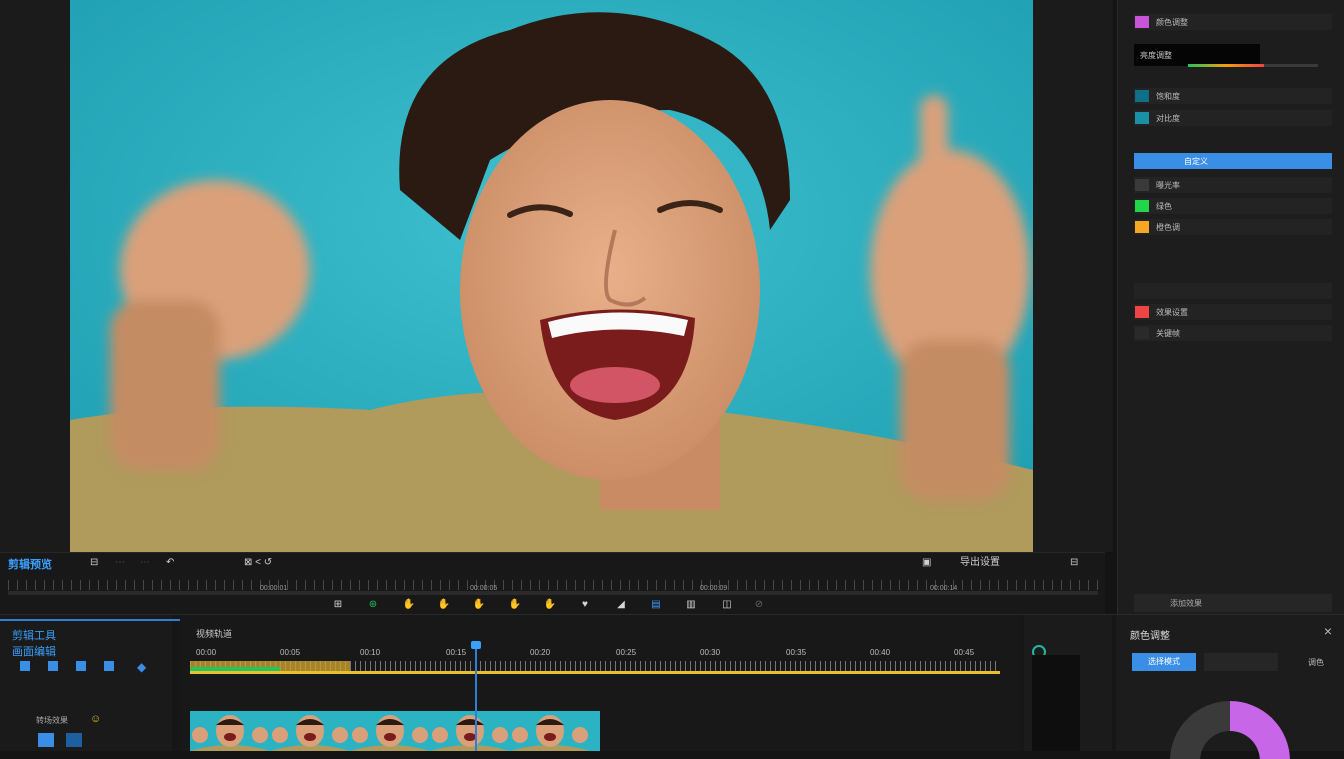 The image size is (1344, 759). Describe the element at coordinates (515, 605) in the screenshot. I see `hand-tool-icon-4: ✋` at that location.